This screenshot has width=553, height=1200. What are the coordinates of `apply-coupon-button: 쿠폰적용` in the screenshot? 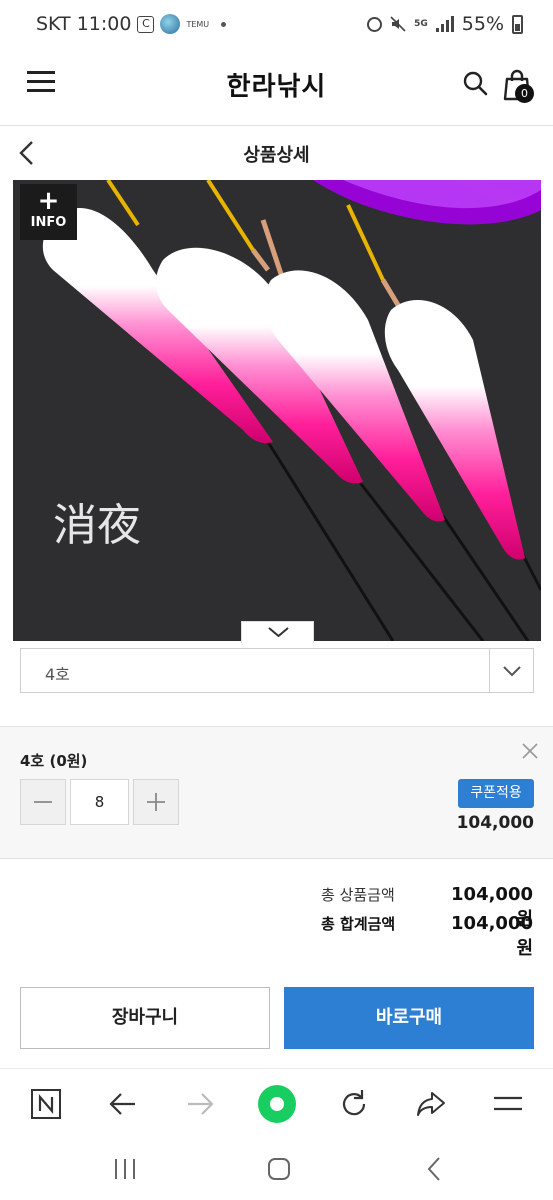 It's located at (496, 793).